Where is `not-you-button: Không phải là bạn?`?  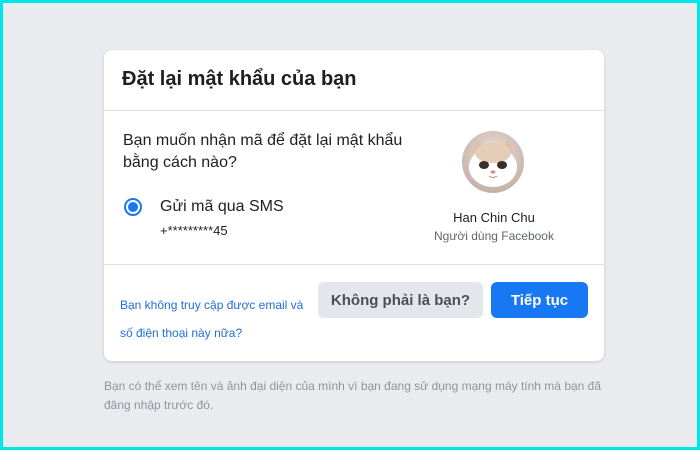 not-you-button: Không phải là bạn? is located at coordinates (400, 300).